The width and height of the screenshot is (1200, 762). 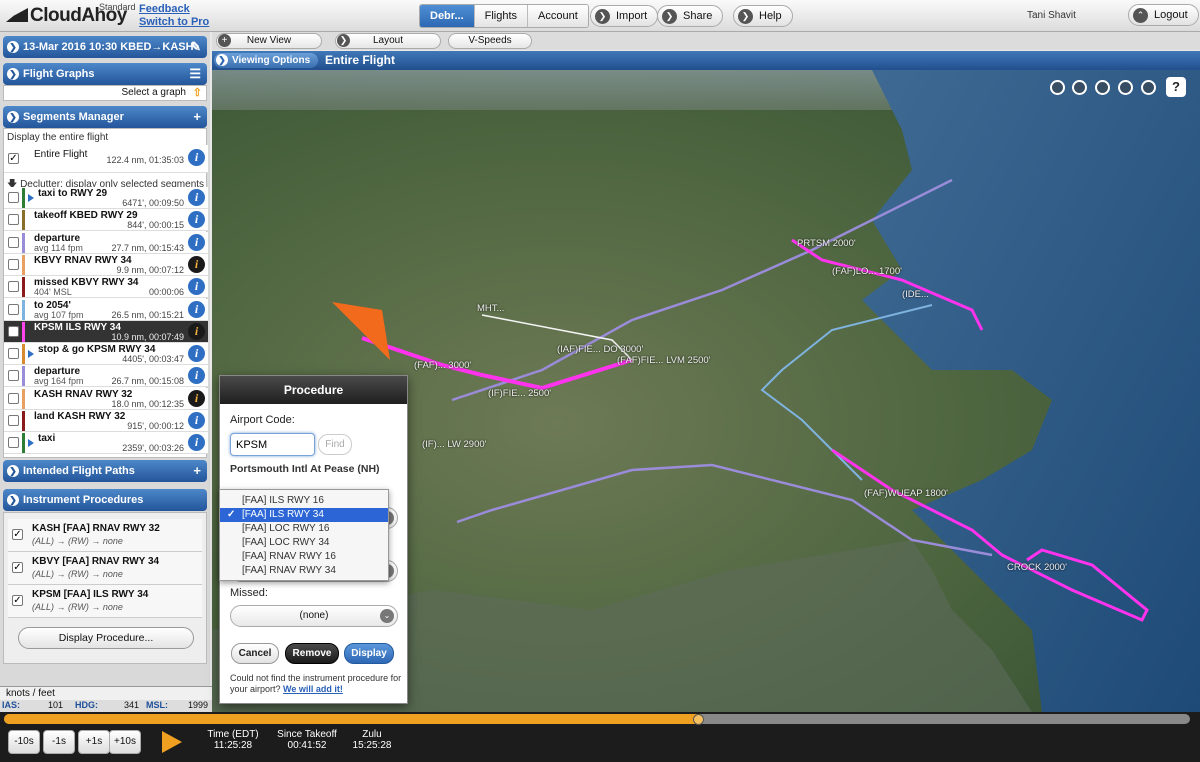 I want to click on segment-row: departure avg 114 fpm 27.7 nm, 00:15:43 i, so click(x=106, y=242).